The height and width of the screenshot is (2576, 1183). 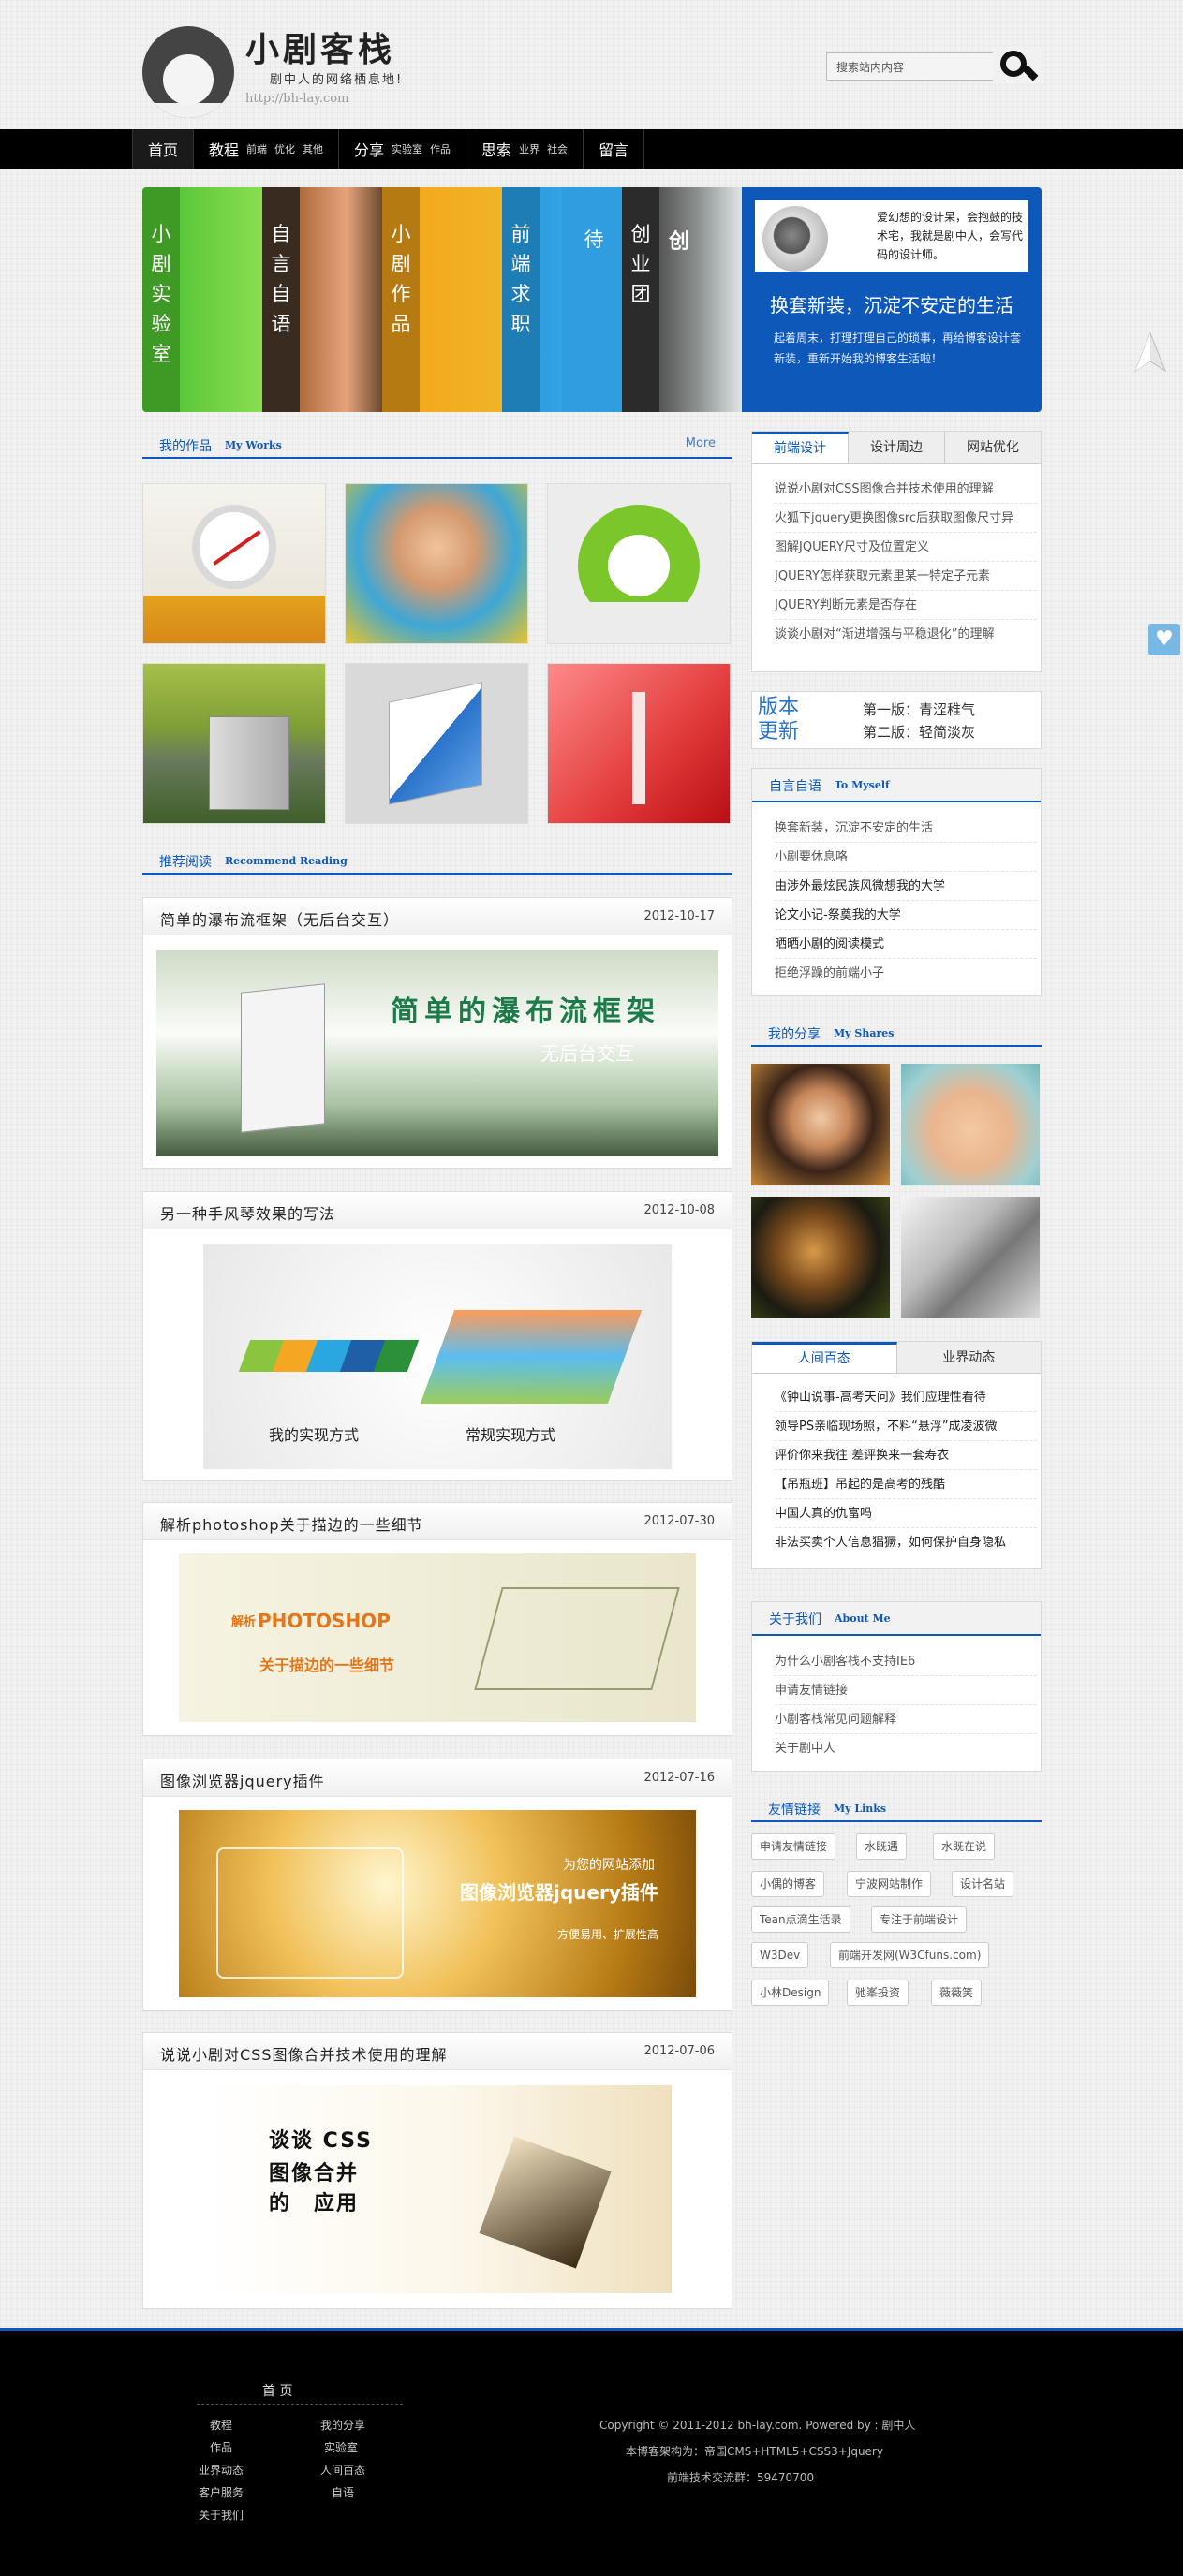 I want to click on nav-label: 首页, so click(x=163, y=149).